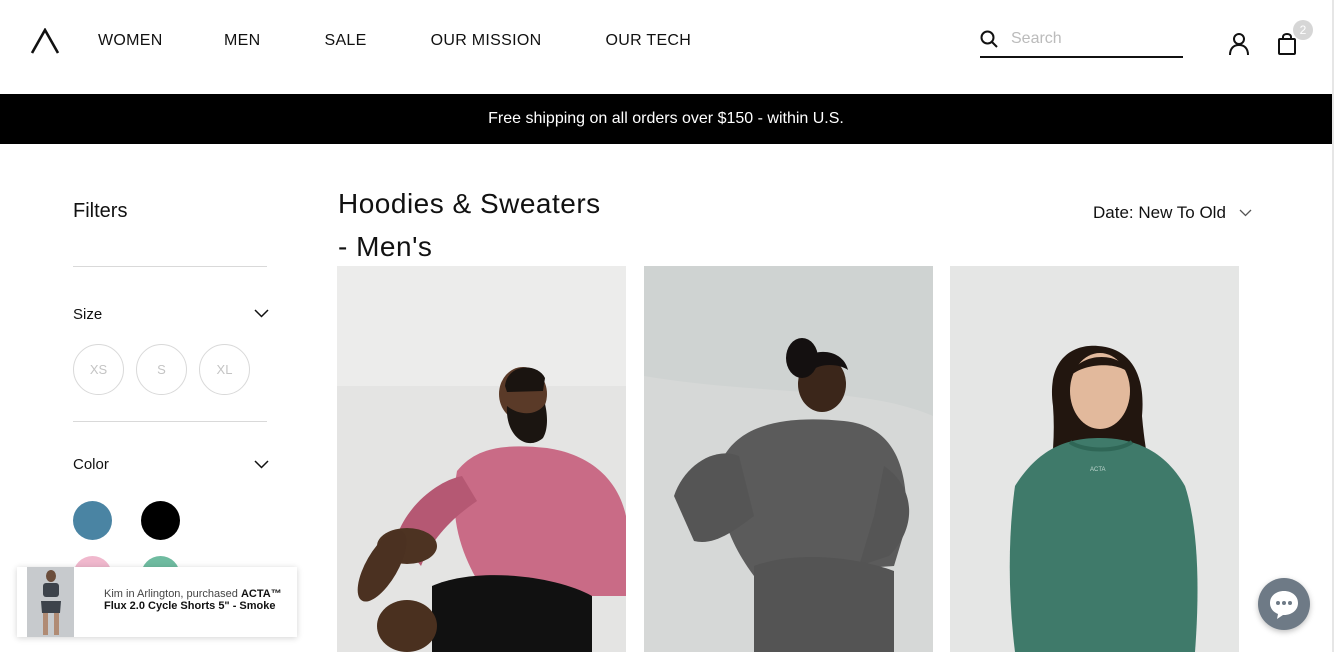 The width and height of the screenshot is (1334, 652). Describe the element at coordinates (160, 520) in the screenshot. I see `color-swatch-black` at that location.